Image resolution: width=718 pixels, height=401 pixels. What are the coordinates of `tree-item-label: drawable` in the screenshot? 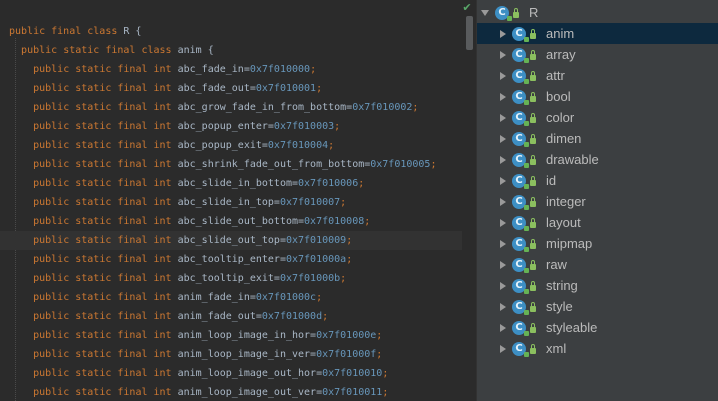 It's located at (572, 159).